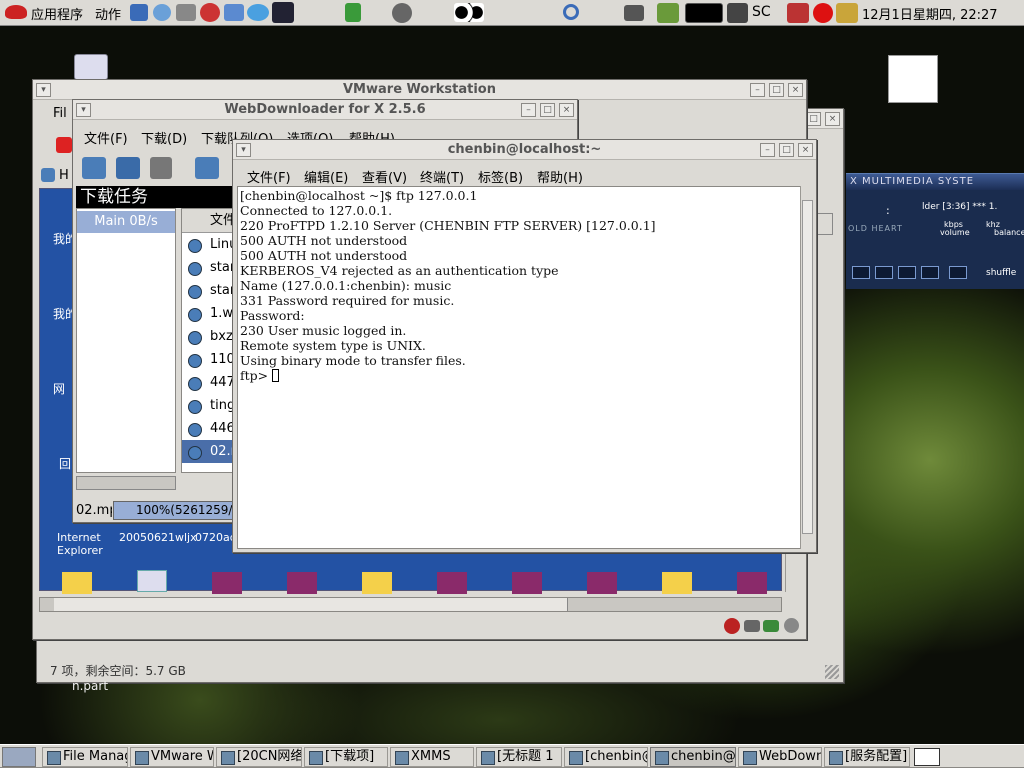 The width and height of the screenshot is (1024, 768). I want to click on queue-item-main: Main 0B/s, so click(126, 222).